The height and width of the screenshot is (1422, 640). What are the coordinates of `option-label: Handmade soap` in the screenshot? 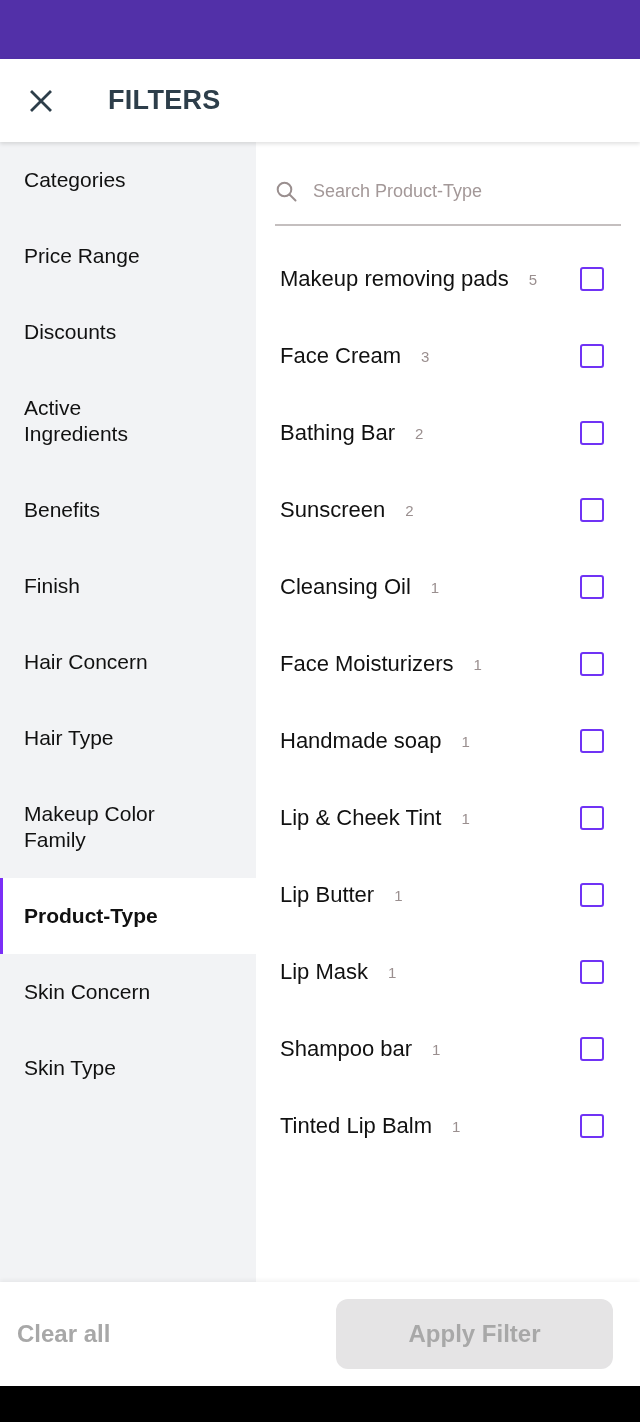 It's located at (361, 741).